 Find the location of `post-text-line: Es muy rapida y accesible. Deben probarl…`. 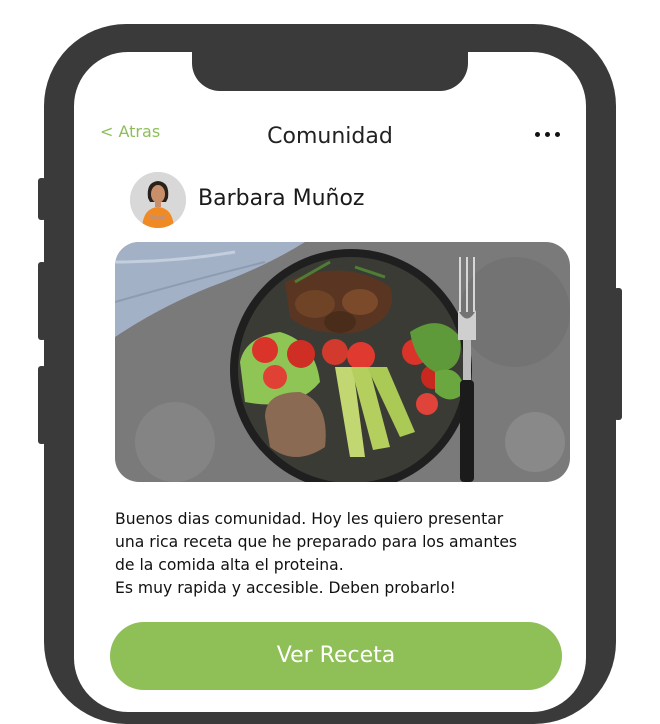

post-text-line: Es muy rapida y accesible. Deben probarl… is located at coordinates (285, 588).